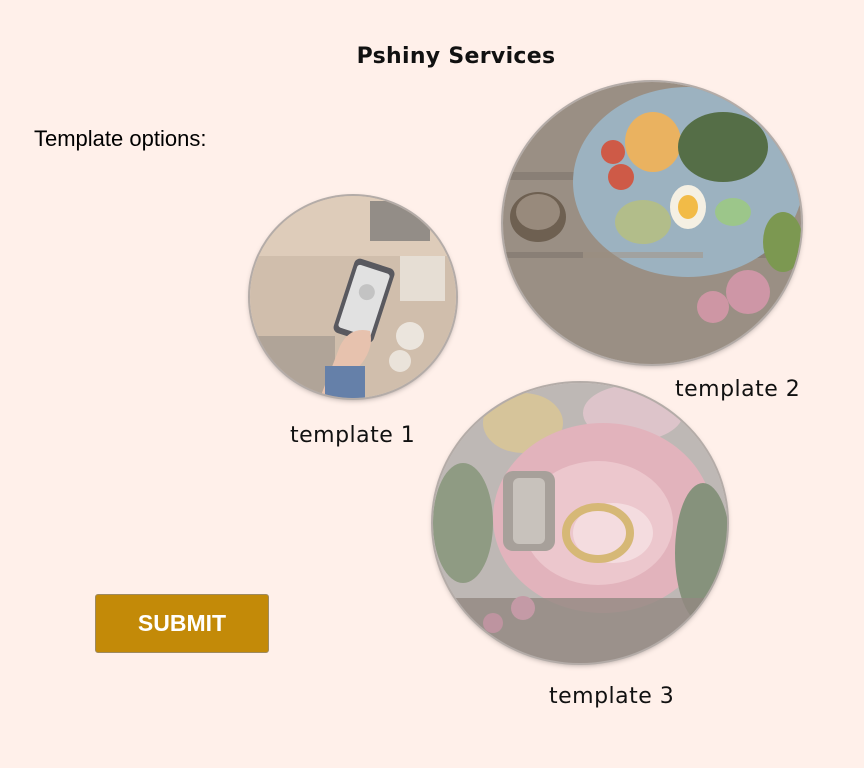  Describe the element at coordinates (738, 389) in the screenshot. I see `template-2-caption: template 2` at that location.